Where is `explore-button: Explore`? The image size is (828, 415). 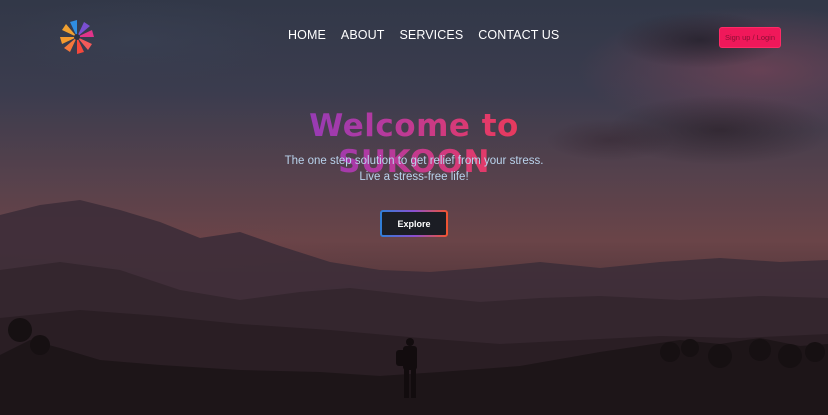
explore-button: Explore is located at coordinates (414, 223).